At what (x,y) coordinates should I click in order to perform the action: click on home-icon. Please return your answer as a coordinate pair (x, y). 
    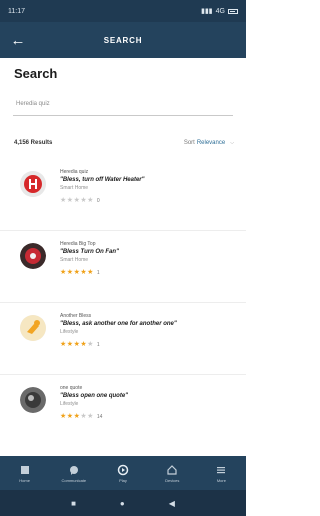
    Looking at the image, I should click on (25, 470).